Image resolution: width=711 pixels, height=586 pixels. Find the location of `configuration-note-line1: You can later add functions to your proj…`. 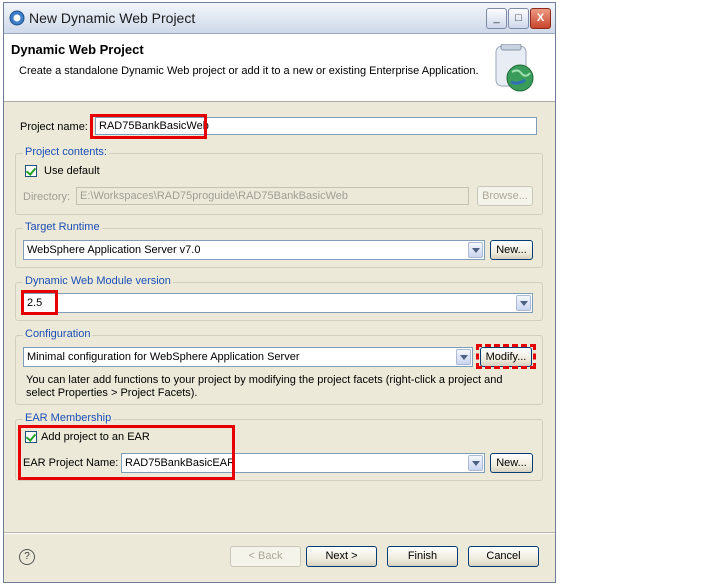

configuration-note-line1: You can later add functions to your proj… is located at coordinates (264, 380).